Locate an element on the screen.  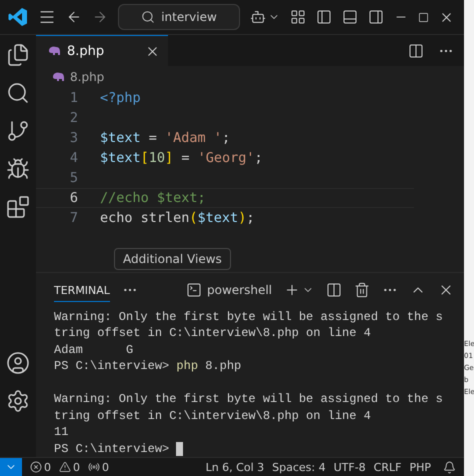
ports-icon is located at coordinates (94, 467).